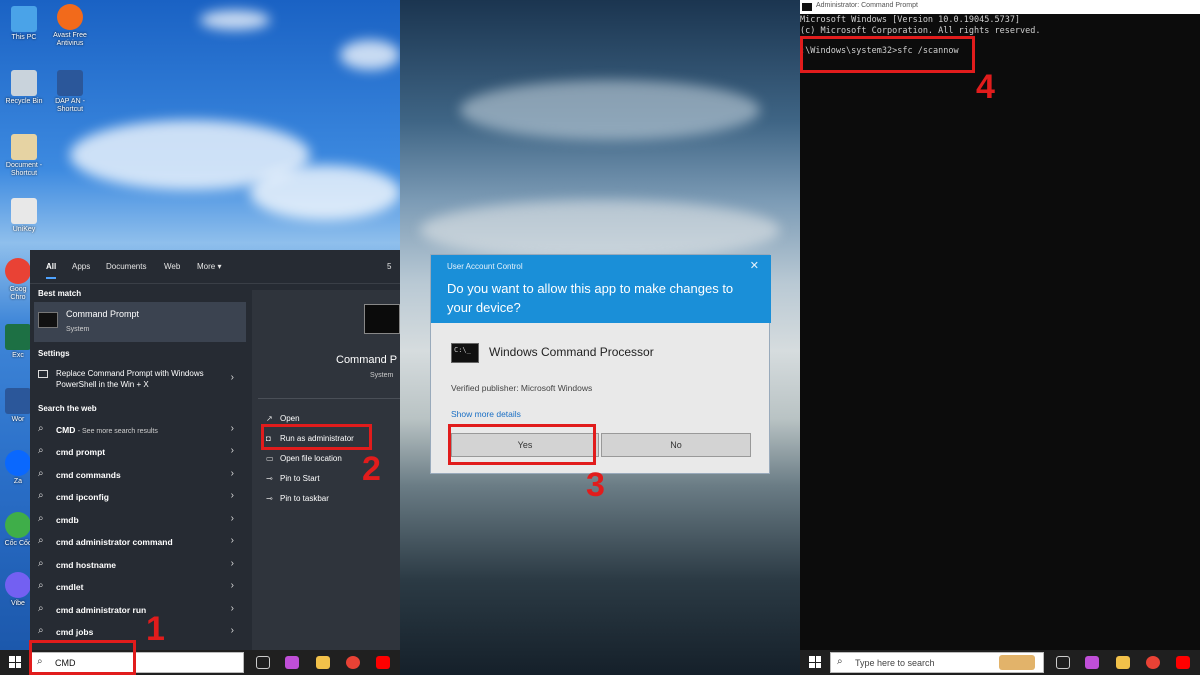  I want to click on tab-apps: Apps, so click(81, 266).